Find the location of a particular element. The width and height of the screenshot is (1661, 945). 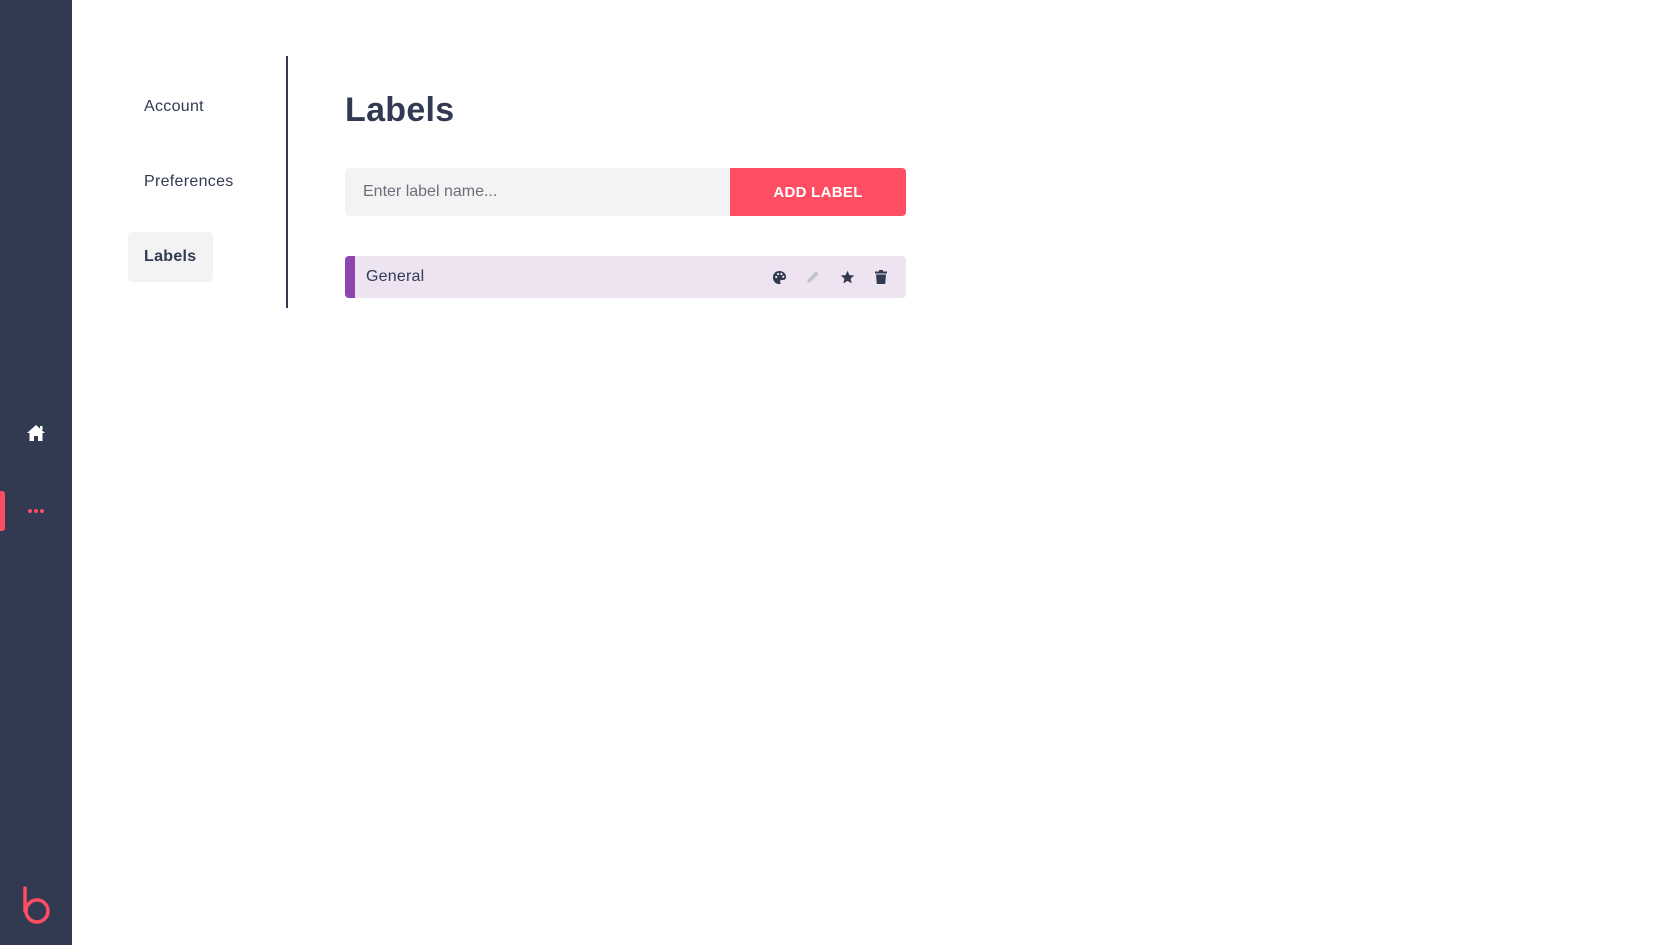

pencil-icon is located at coordinates (813, 277).